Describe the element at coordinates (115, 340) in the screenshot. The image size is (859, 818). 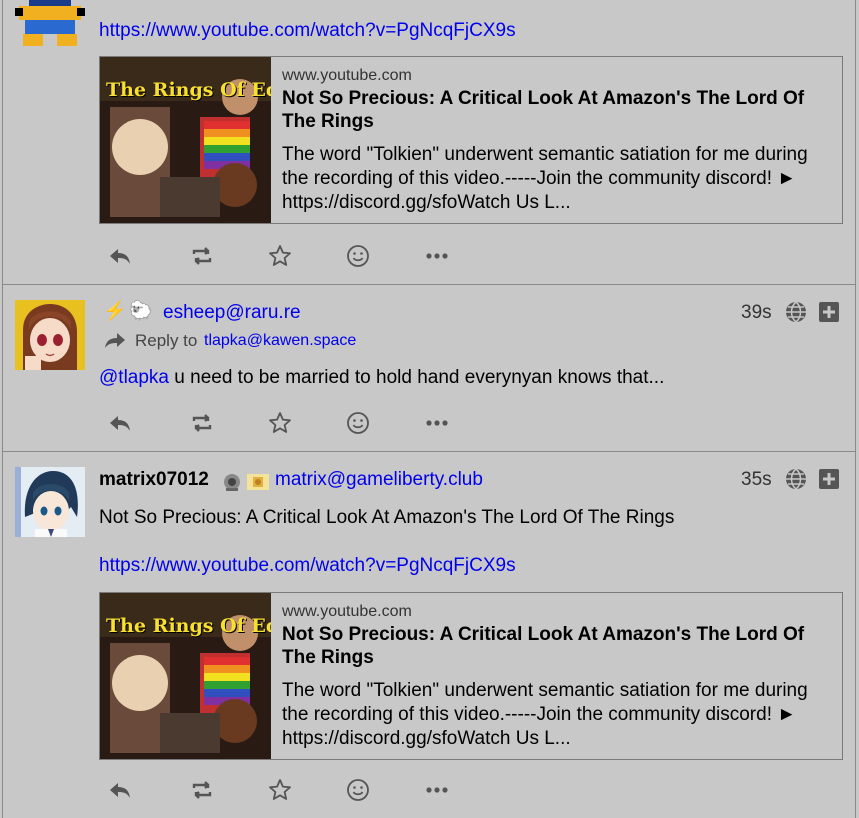
I see `reply-arrow-icon` at that location.